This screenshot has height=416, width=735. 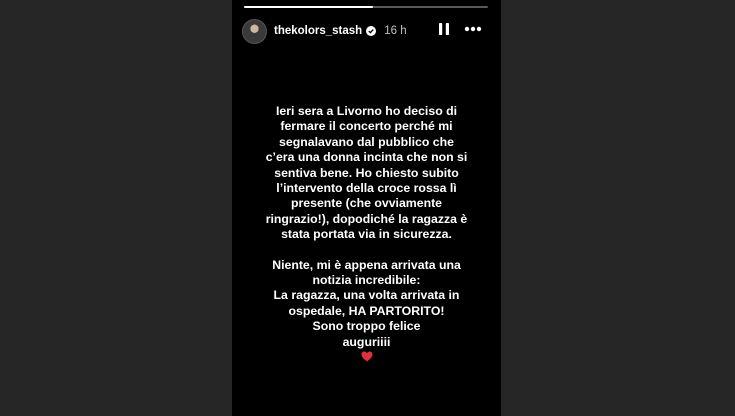 What do you see at coordinates (366, 188) in the screenshot?
I see `text-line: l’intervento della croce rossa lì` at bounding box center [366, 188].